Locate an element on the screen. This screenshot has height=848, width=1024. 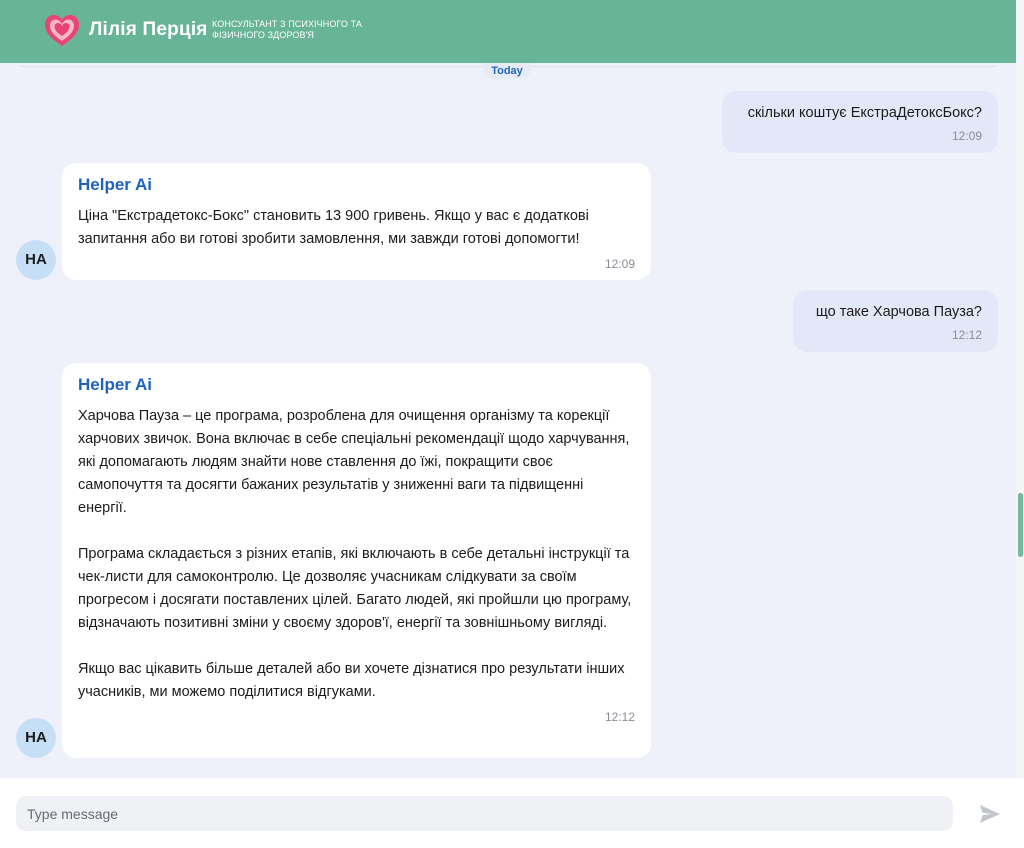
composer is located at coordinates (512, 813).